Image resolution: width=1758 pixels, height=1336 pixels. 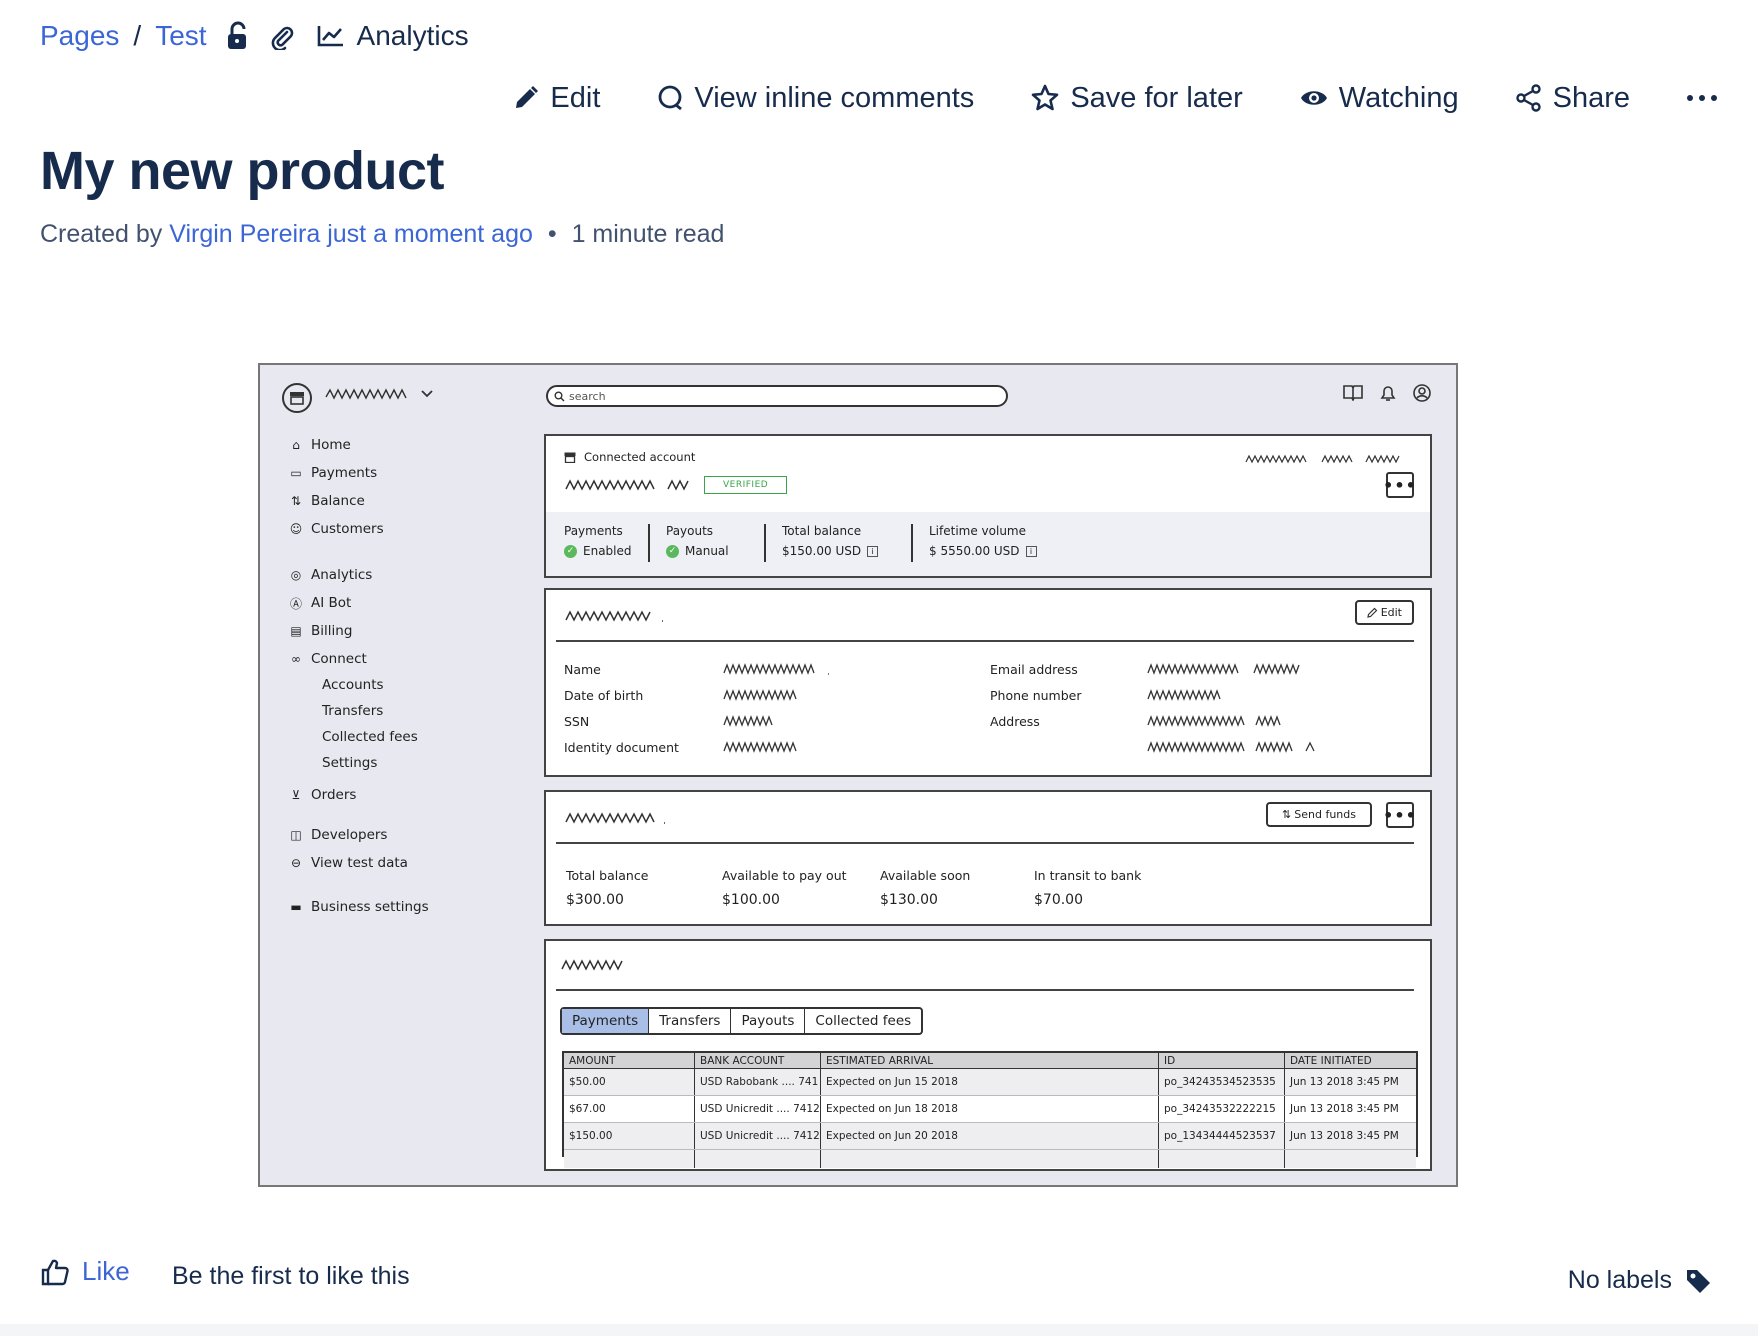 I want to click on breadcrumb-pages: Pages, so click(x=79, y=36).